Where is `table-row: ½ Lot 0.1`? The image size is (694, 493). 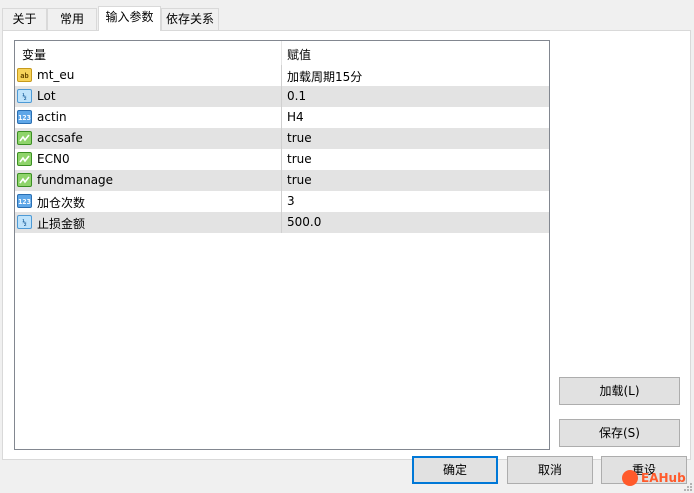
table-row: ½ Lot 0.1 is located at coordinates (282, 96).